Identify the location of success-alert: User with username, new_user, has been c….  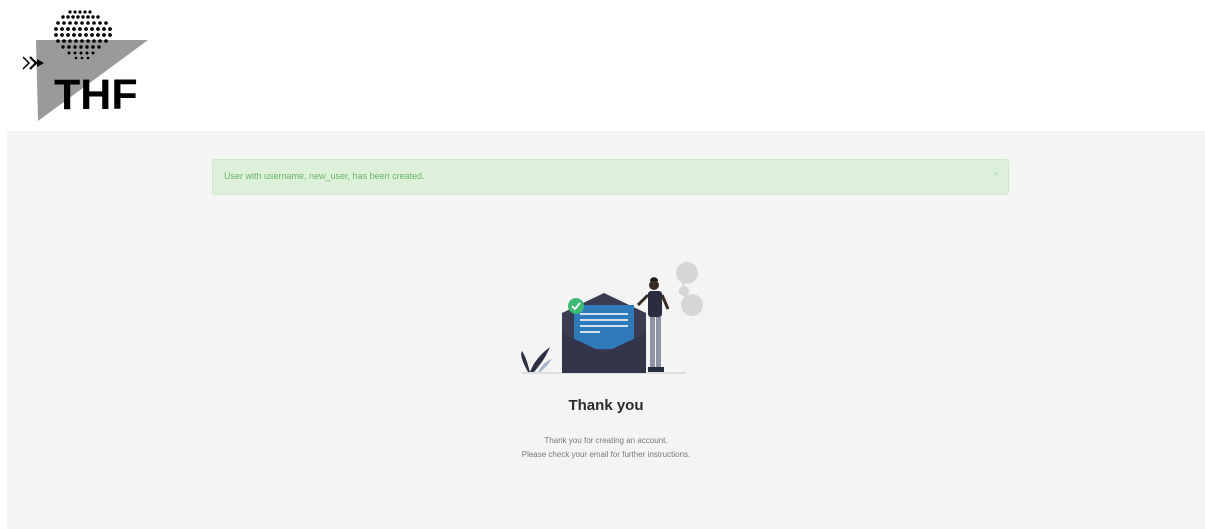
(610, 177).